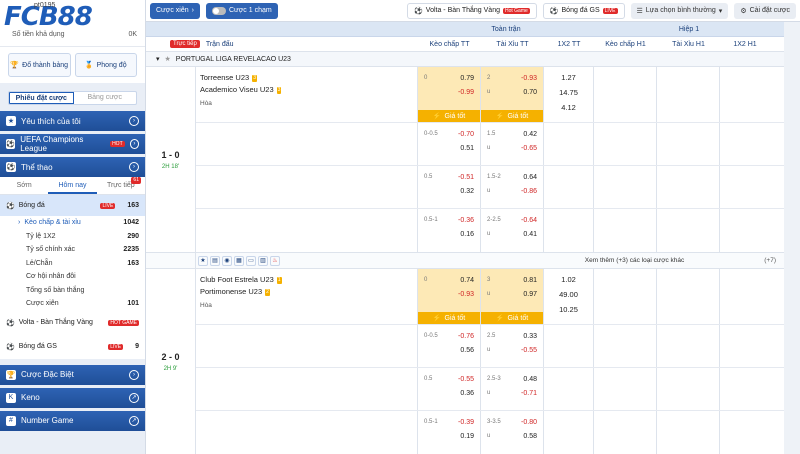 Image resolution: width=800 pixels, height=454 pixels. Describe the element at coordinates (512, 220) in the screenshot. I see `odds-button: 2-2.5 -0.64` at that location.